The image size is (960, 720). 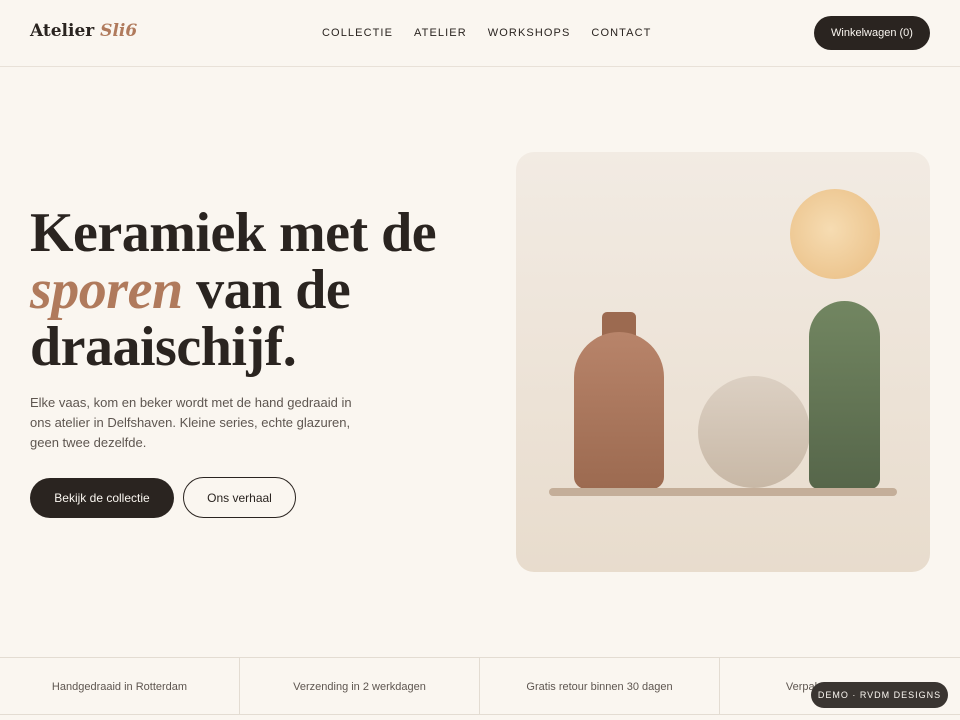 What do you see at coordinates (723, 492) in the screenshot?
I see `shelf` at bounding box center [723, 492].